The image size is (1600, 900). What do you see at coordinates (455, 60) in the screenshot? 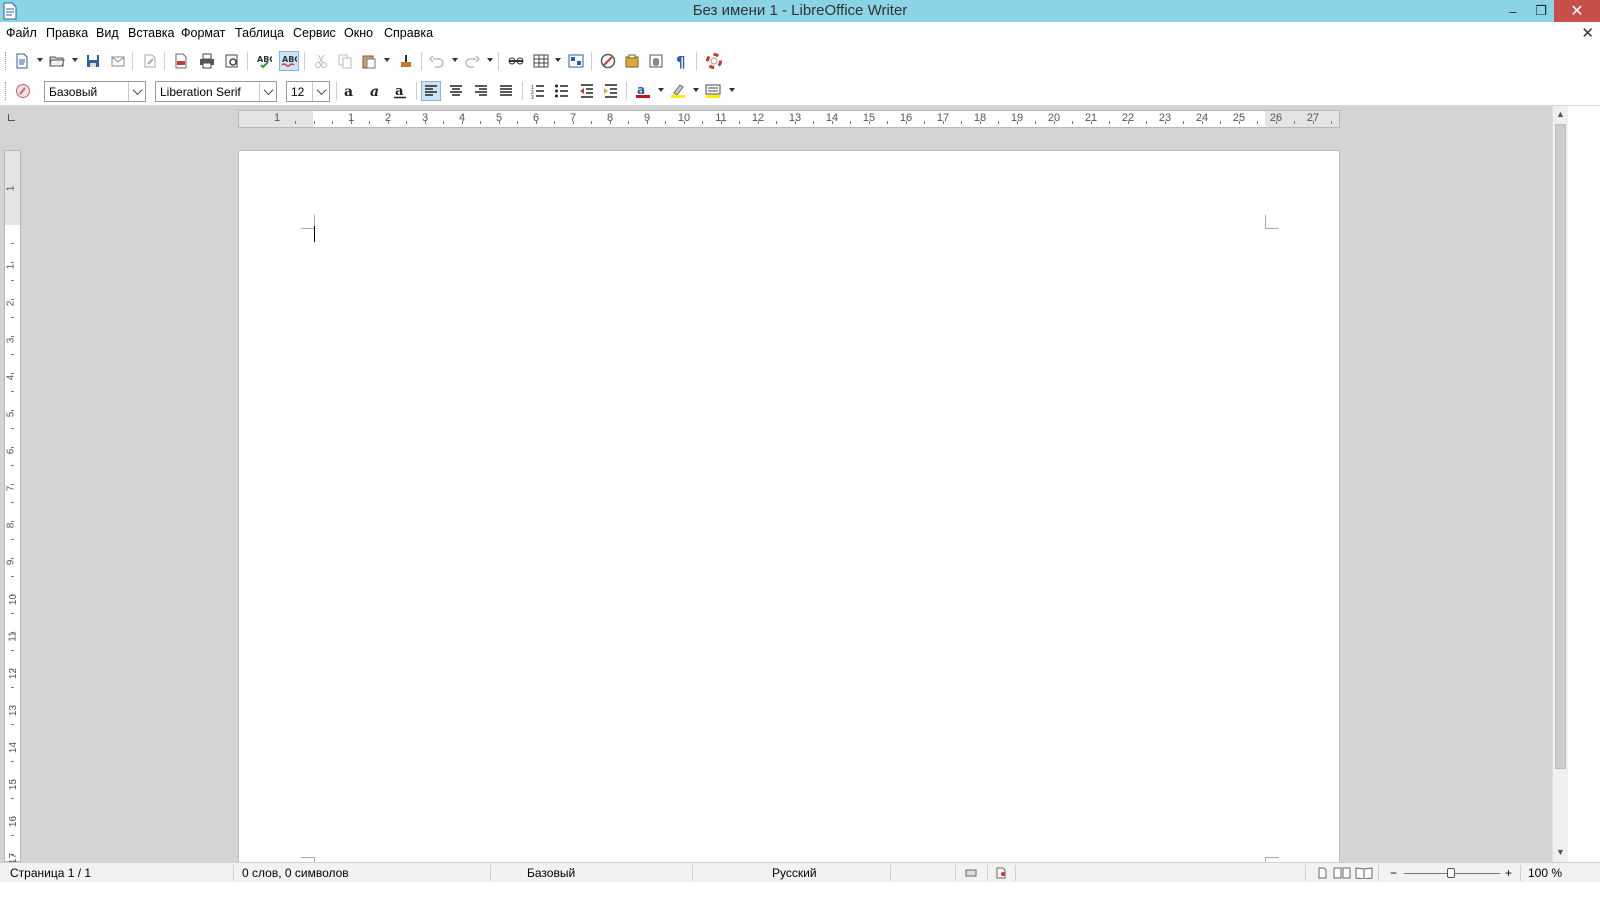
I see `undo-dropdown-arrow` at bounding box center [455, 60].